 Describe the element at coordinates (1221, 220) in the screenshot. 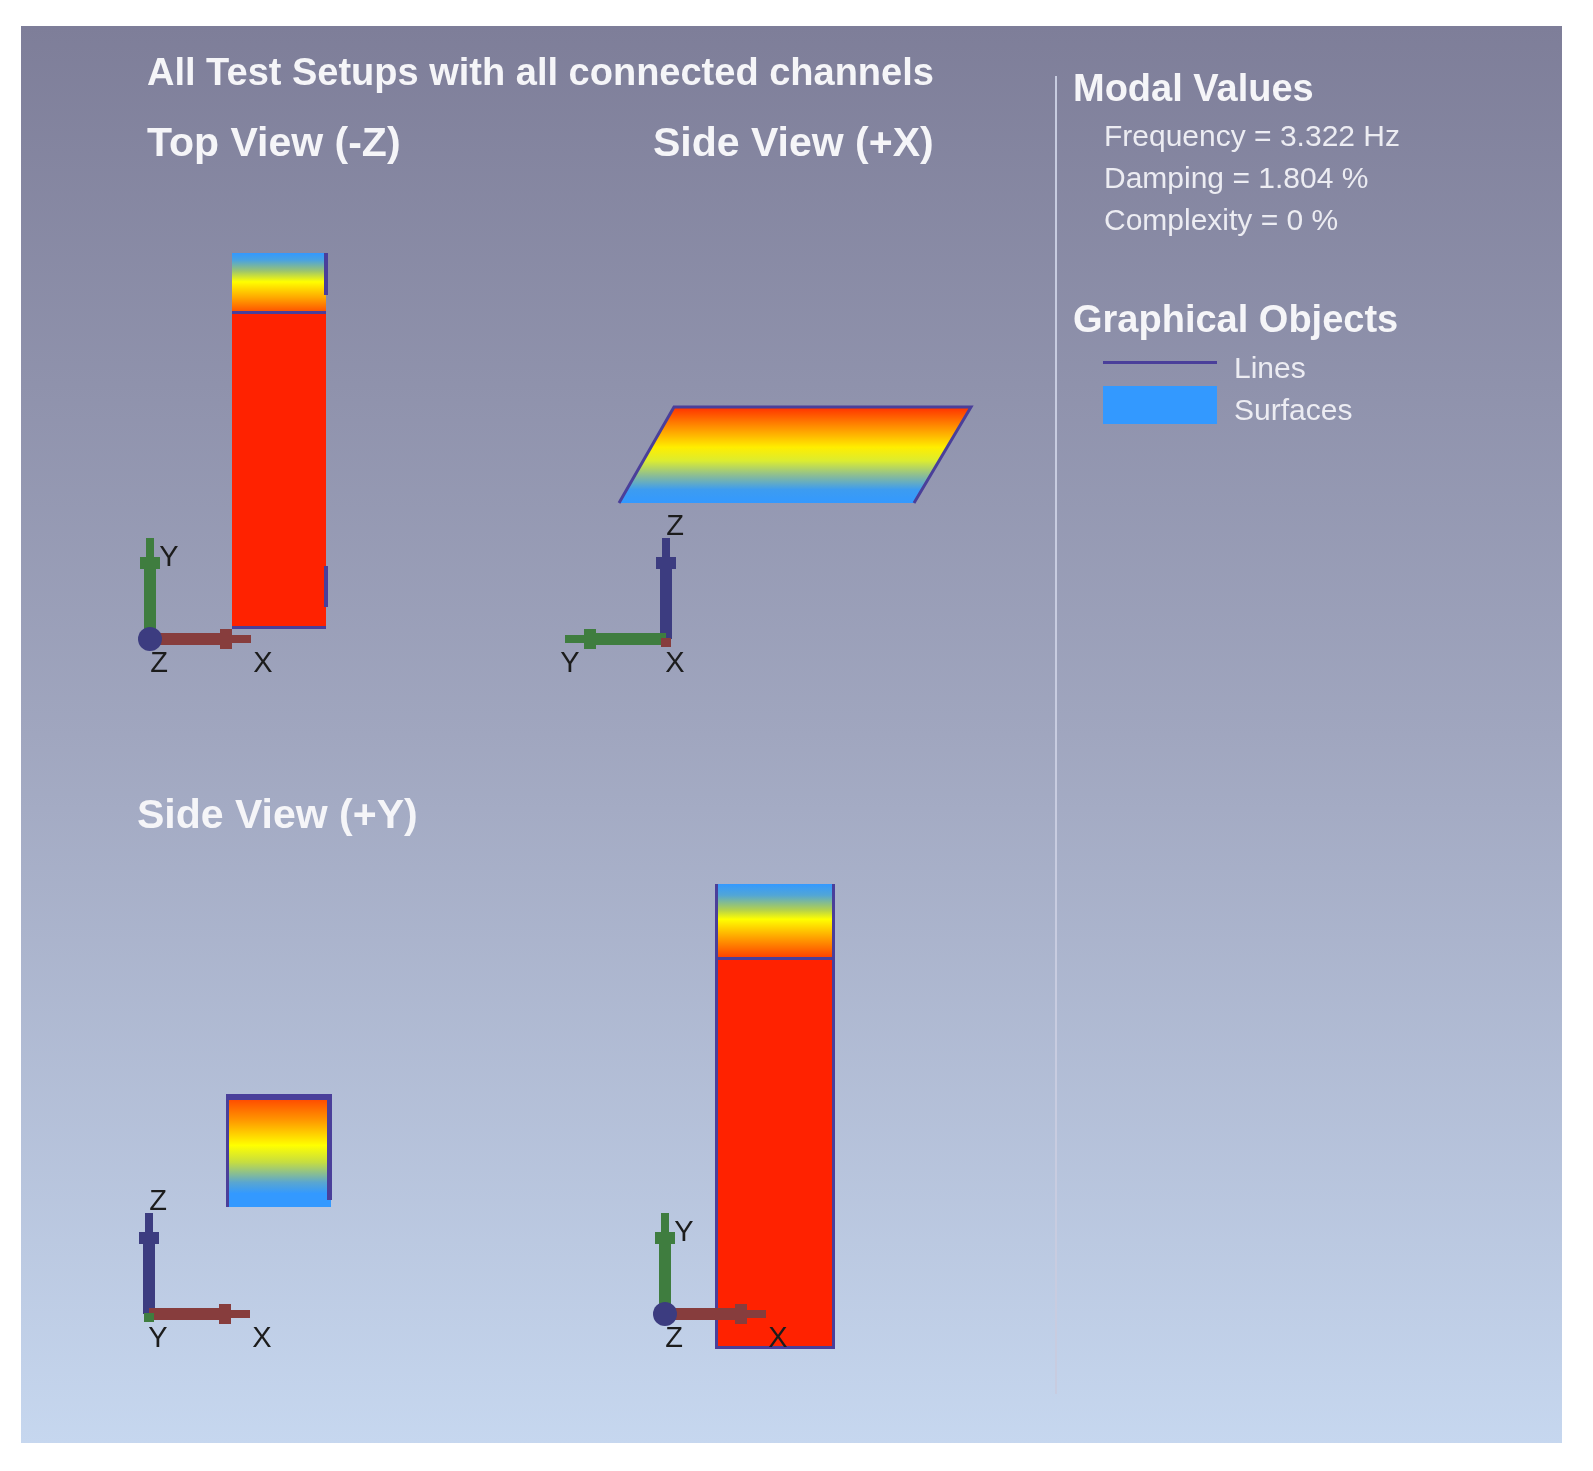

I see `modal-value-text: Complexity = 0 %` at that location.